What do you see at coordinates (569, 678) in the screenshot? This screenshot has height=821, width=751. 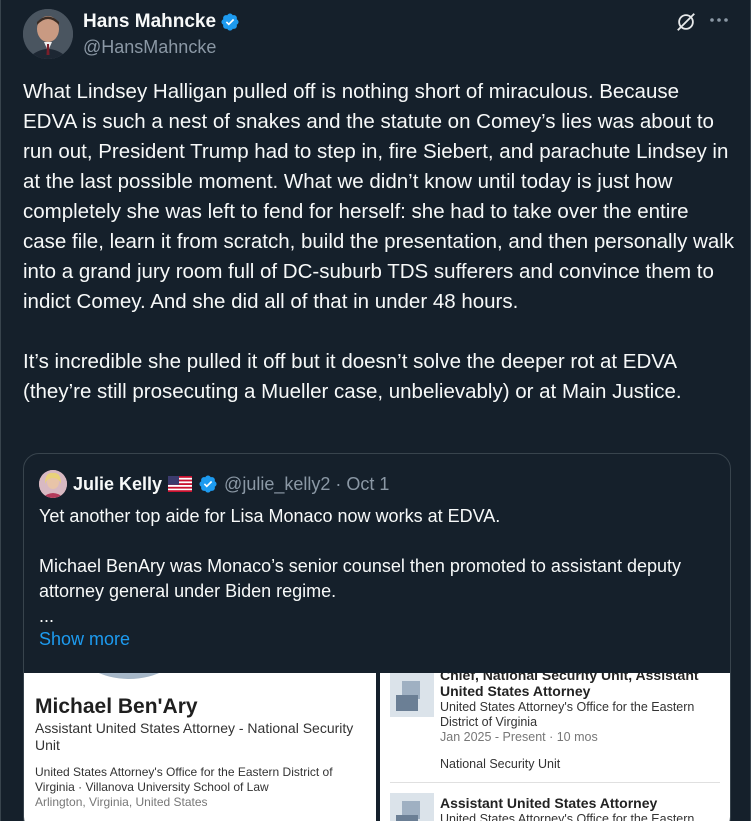 I see `experience-partial-title: Chief, National Security Unit, Assistant` at bounding box center [569, 678].